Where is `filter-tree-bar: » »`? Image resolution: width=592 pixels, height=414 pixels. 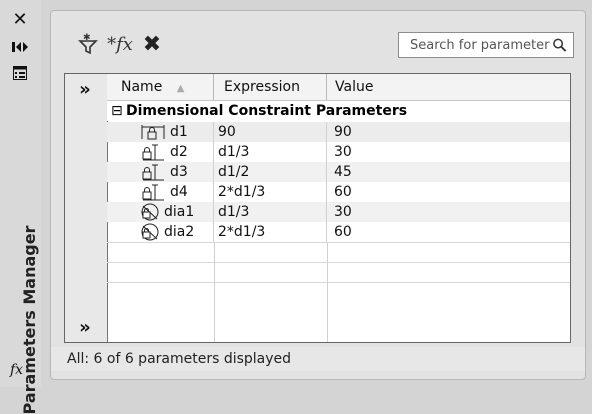 filter-tree-bar: » » is located at coordinates (86, 208).